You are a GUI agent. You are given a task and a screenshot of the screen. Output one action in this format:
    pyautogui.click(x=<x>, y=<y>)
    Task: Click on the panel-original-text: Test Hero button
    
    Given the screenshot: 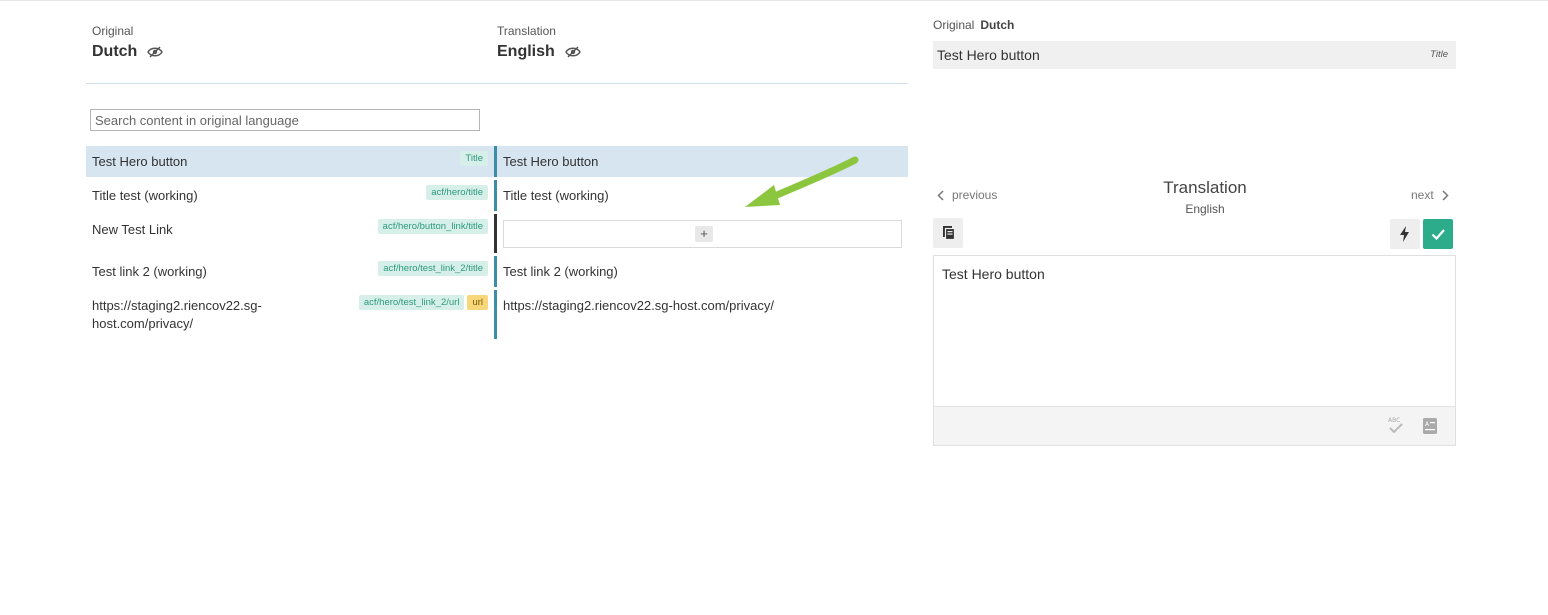 What is the action you would take?
    pyautogui.click(x=988, y=55)
    